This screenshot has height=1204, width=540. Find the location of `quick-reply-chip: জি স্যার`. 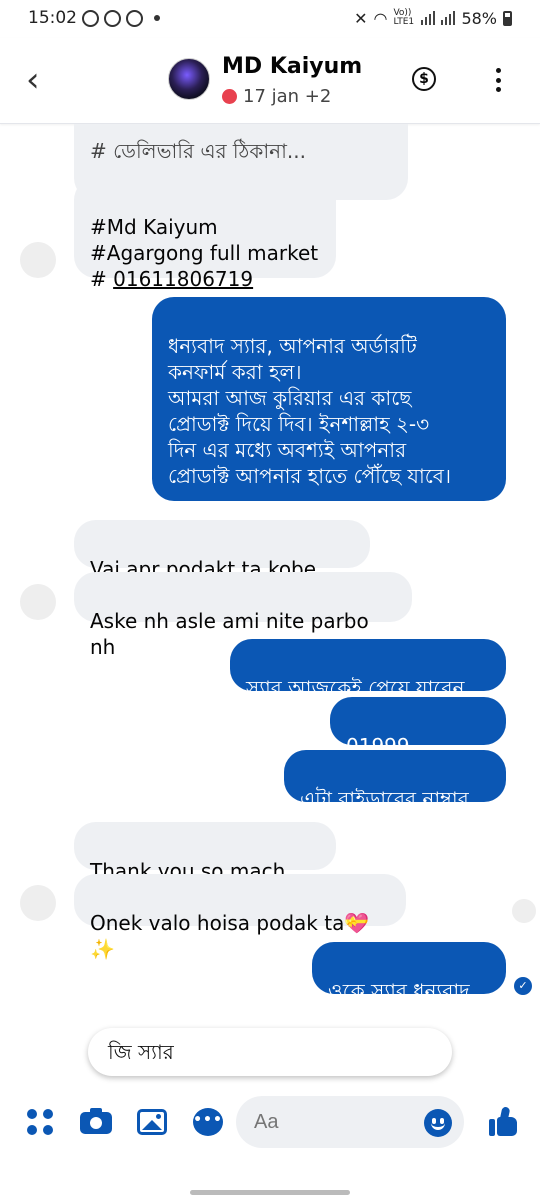

quick-reply-chip: জি স্যার is located at coordinates (270, 1052).